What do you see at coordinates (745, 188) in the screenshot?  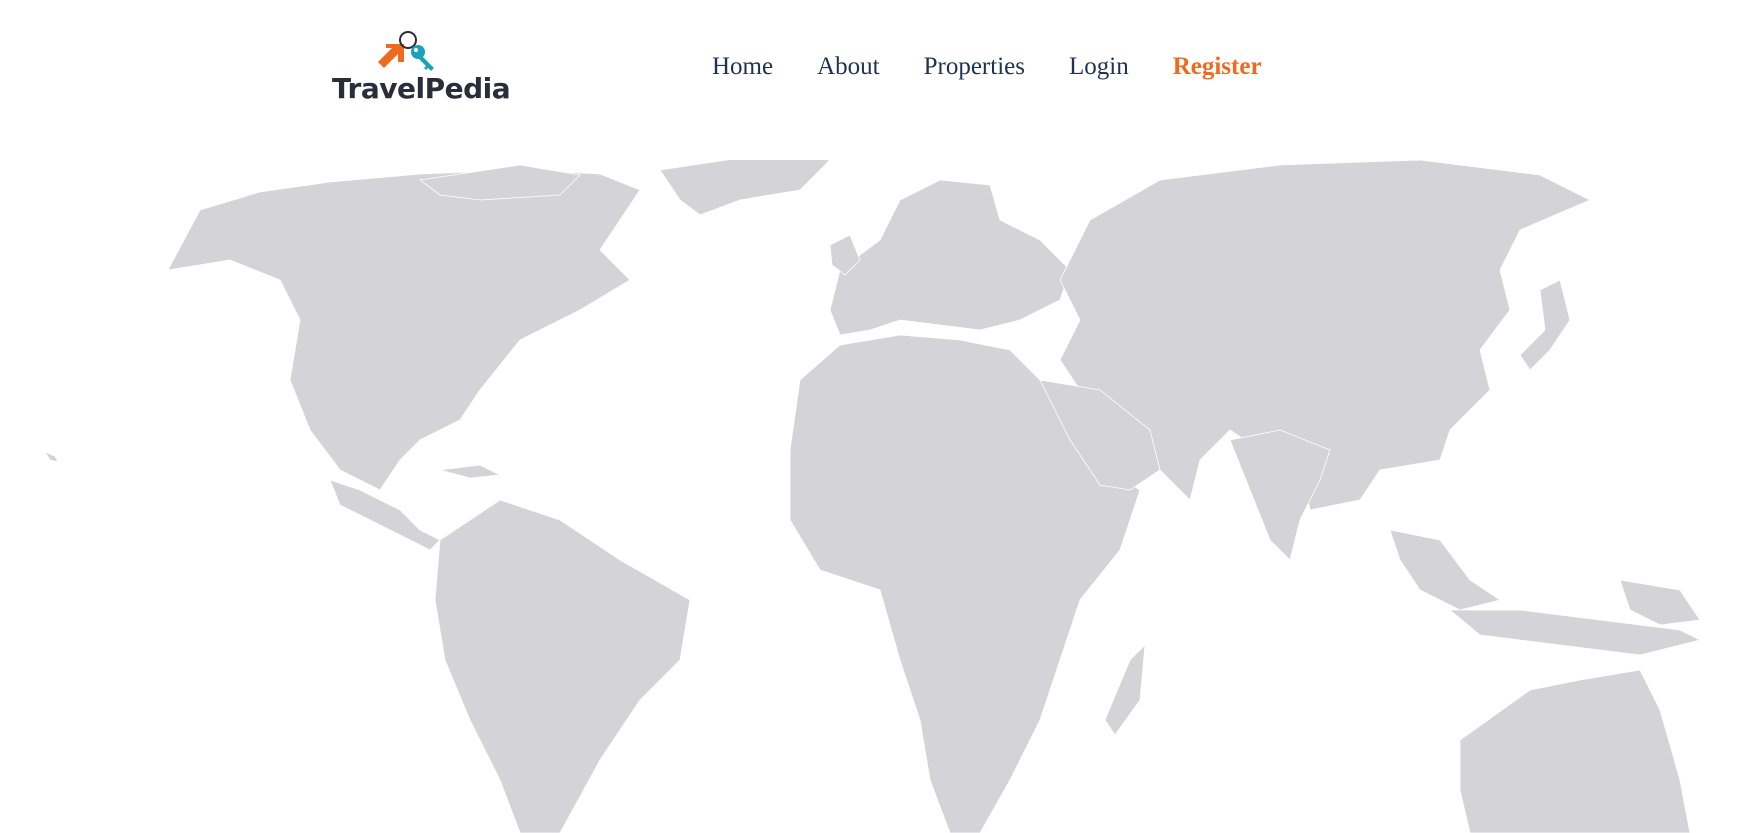 I see `greenland` at bounding box center [745, 188].